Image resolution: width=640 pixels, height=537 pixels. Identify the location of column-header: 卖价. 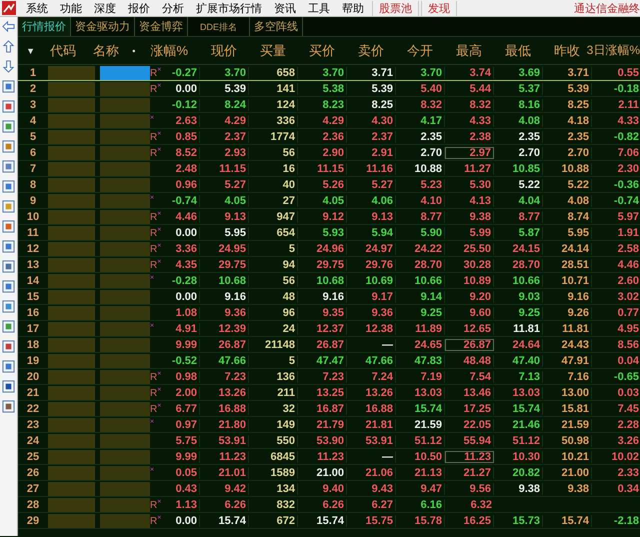
(359, 51).